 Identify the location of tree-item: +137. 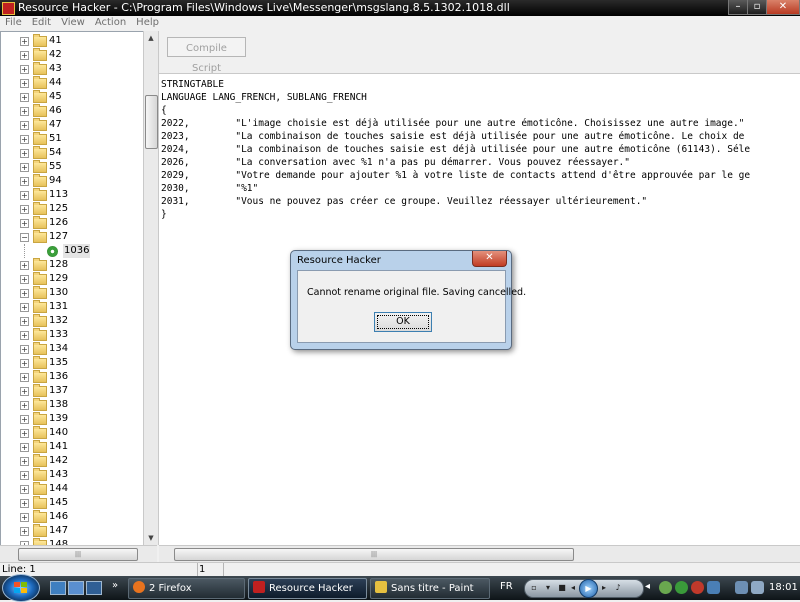
(72, 391).